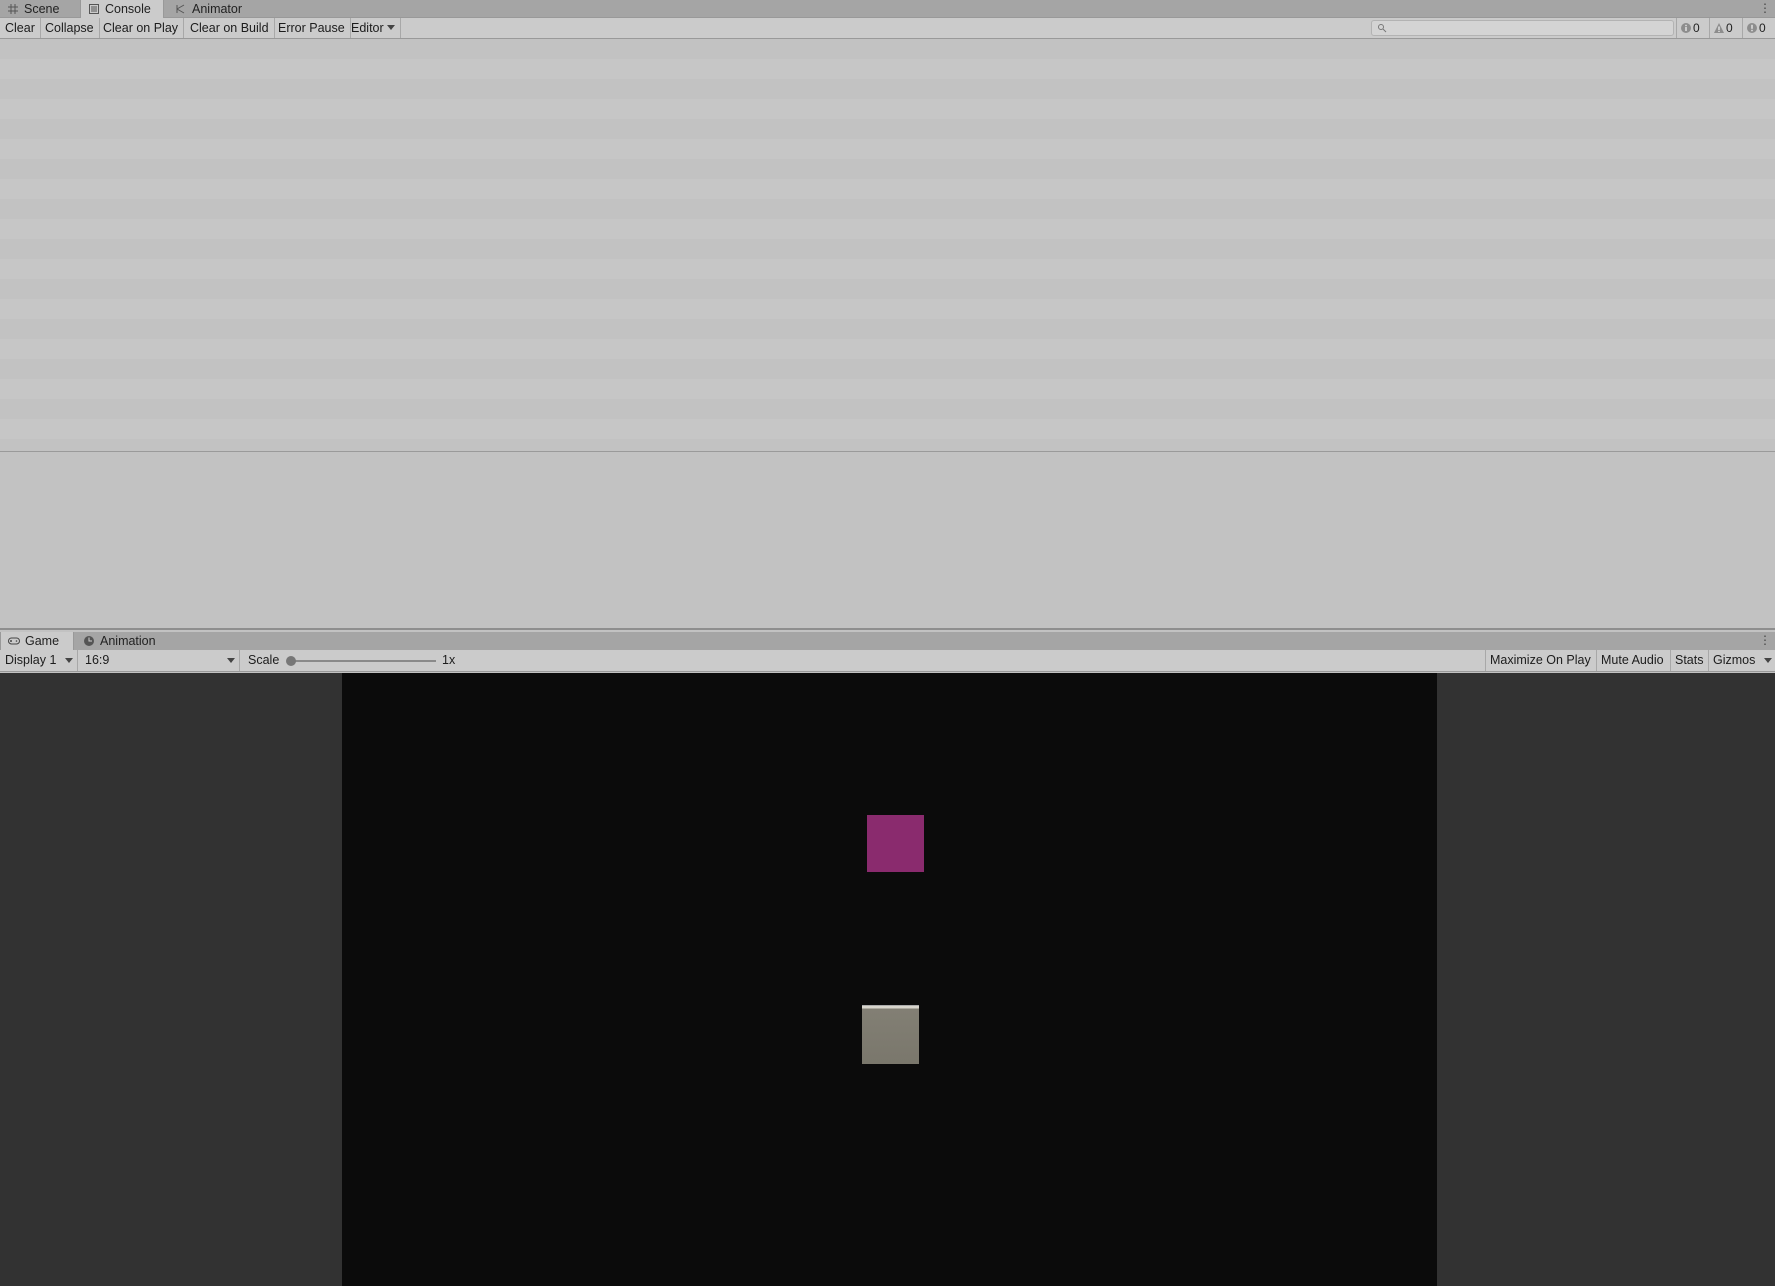 The image size is (1775, 1286). What do you see at coordinates (14, 641) in the screenshot?
I see `gamepad-icon` at bounding box center [14, 641].